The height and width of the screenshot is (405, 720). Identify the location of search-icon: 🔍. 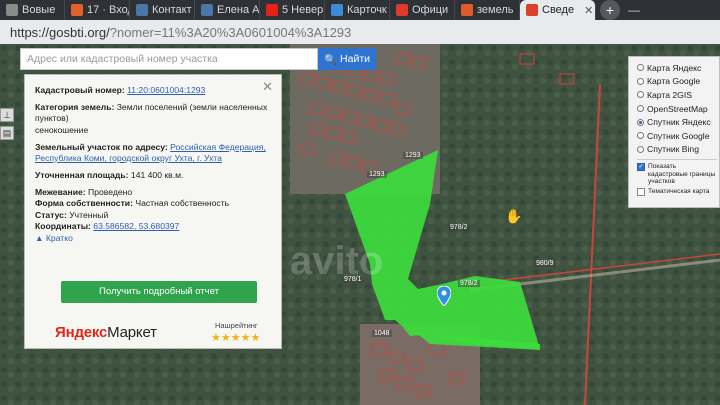
(330, 59).